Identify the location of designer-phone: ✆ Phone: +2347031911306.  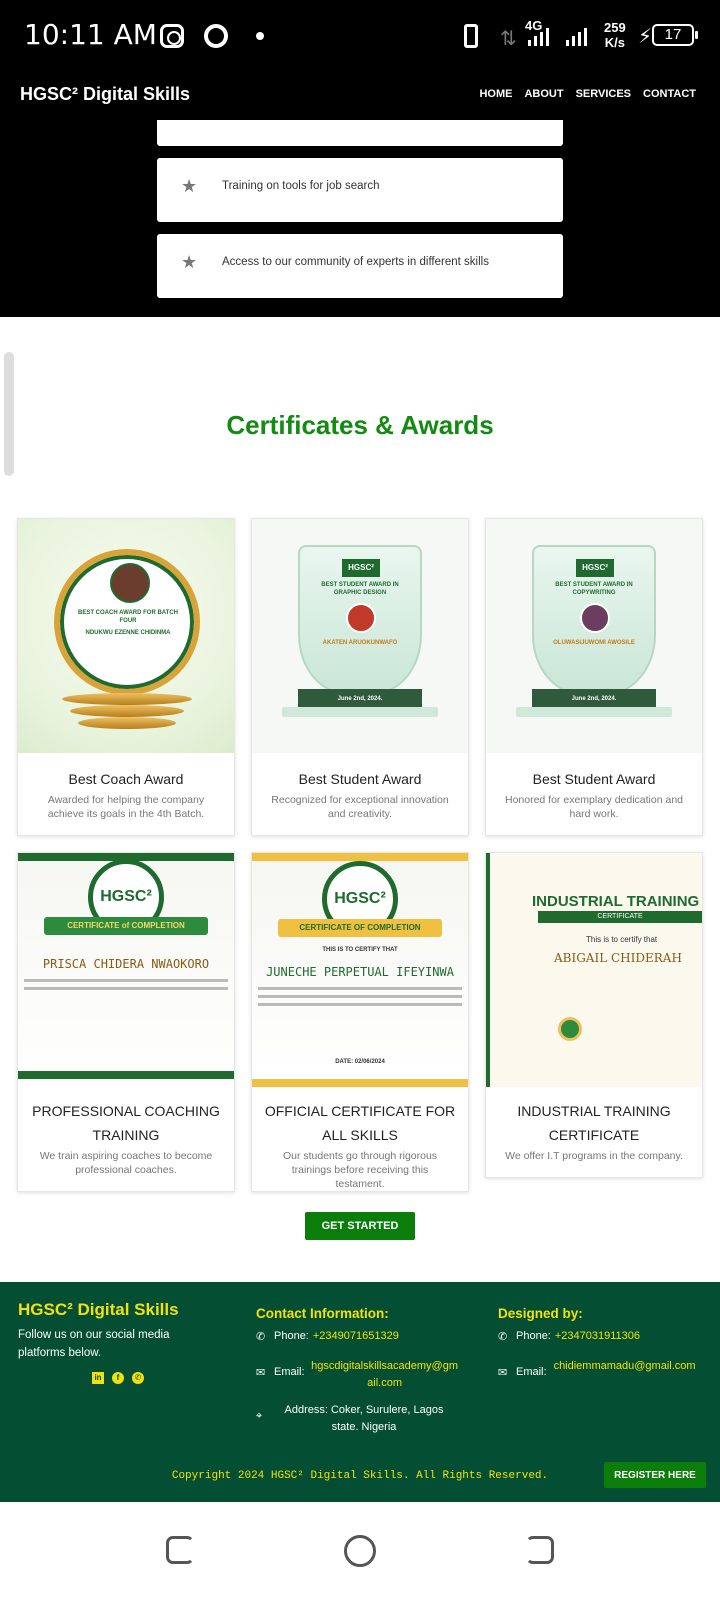
(569, 1336).